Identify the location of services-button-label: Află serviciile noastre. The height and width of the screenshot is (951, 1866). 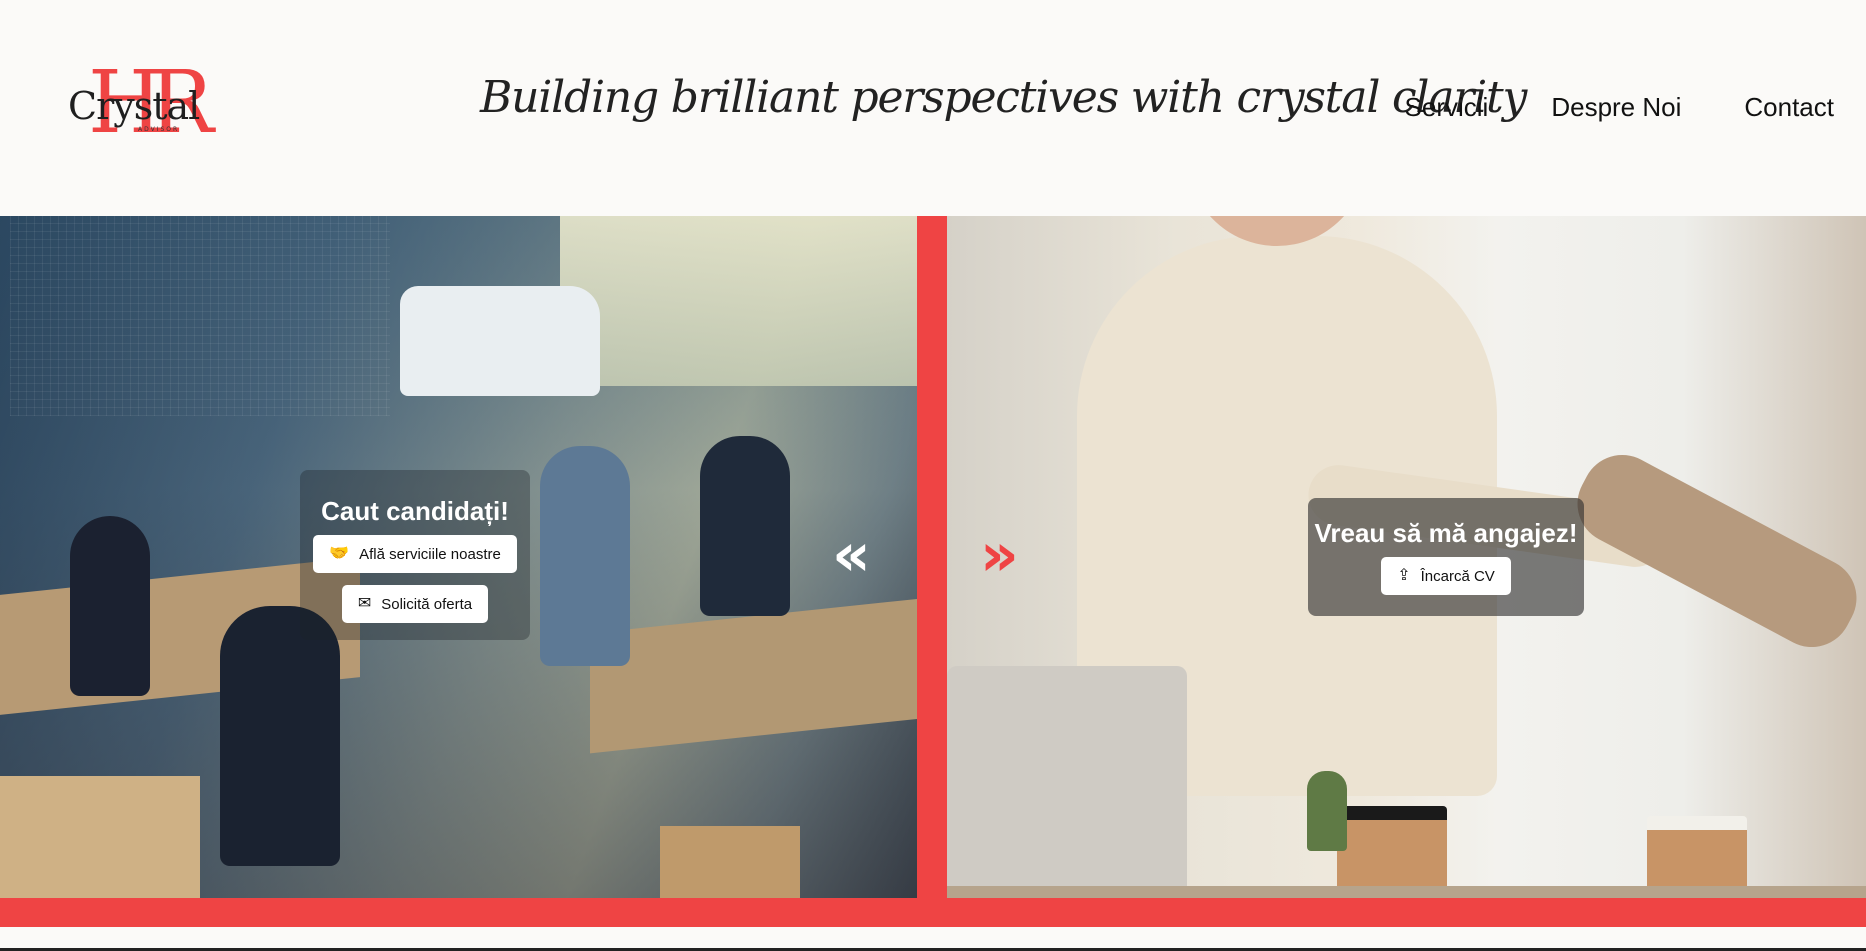
(430, 554).